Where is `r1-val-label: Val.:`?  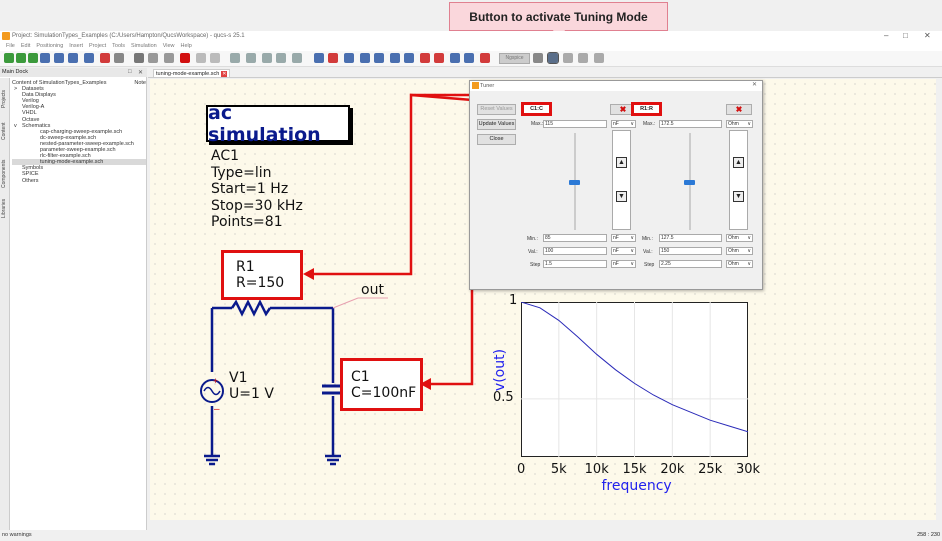
r1-val-label: Val.: is located at coordinates (648, 252).